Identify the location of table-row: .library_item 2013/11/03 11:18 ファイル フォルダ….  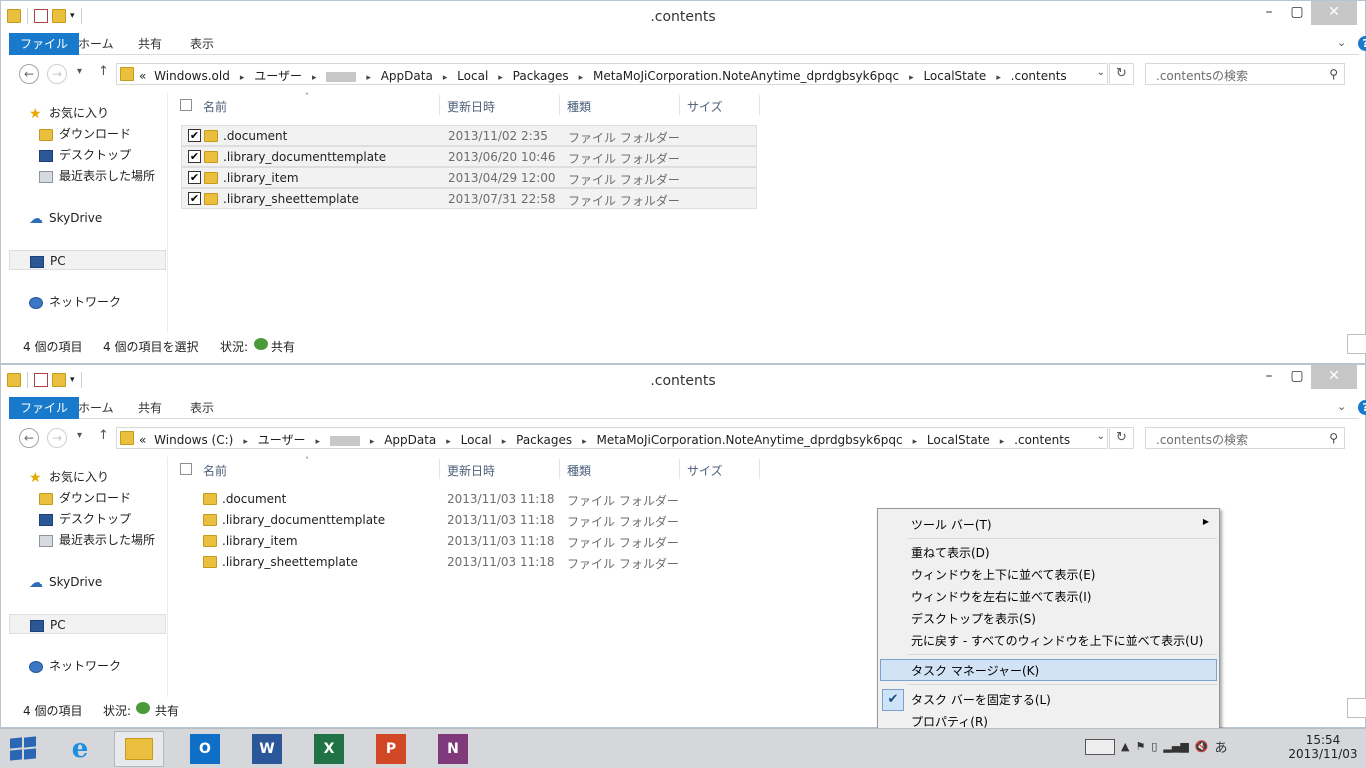
(469, 541).